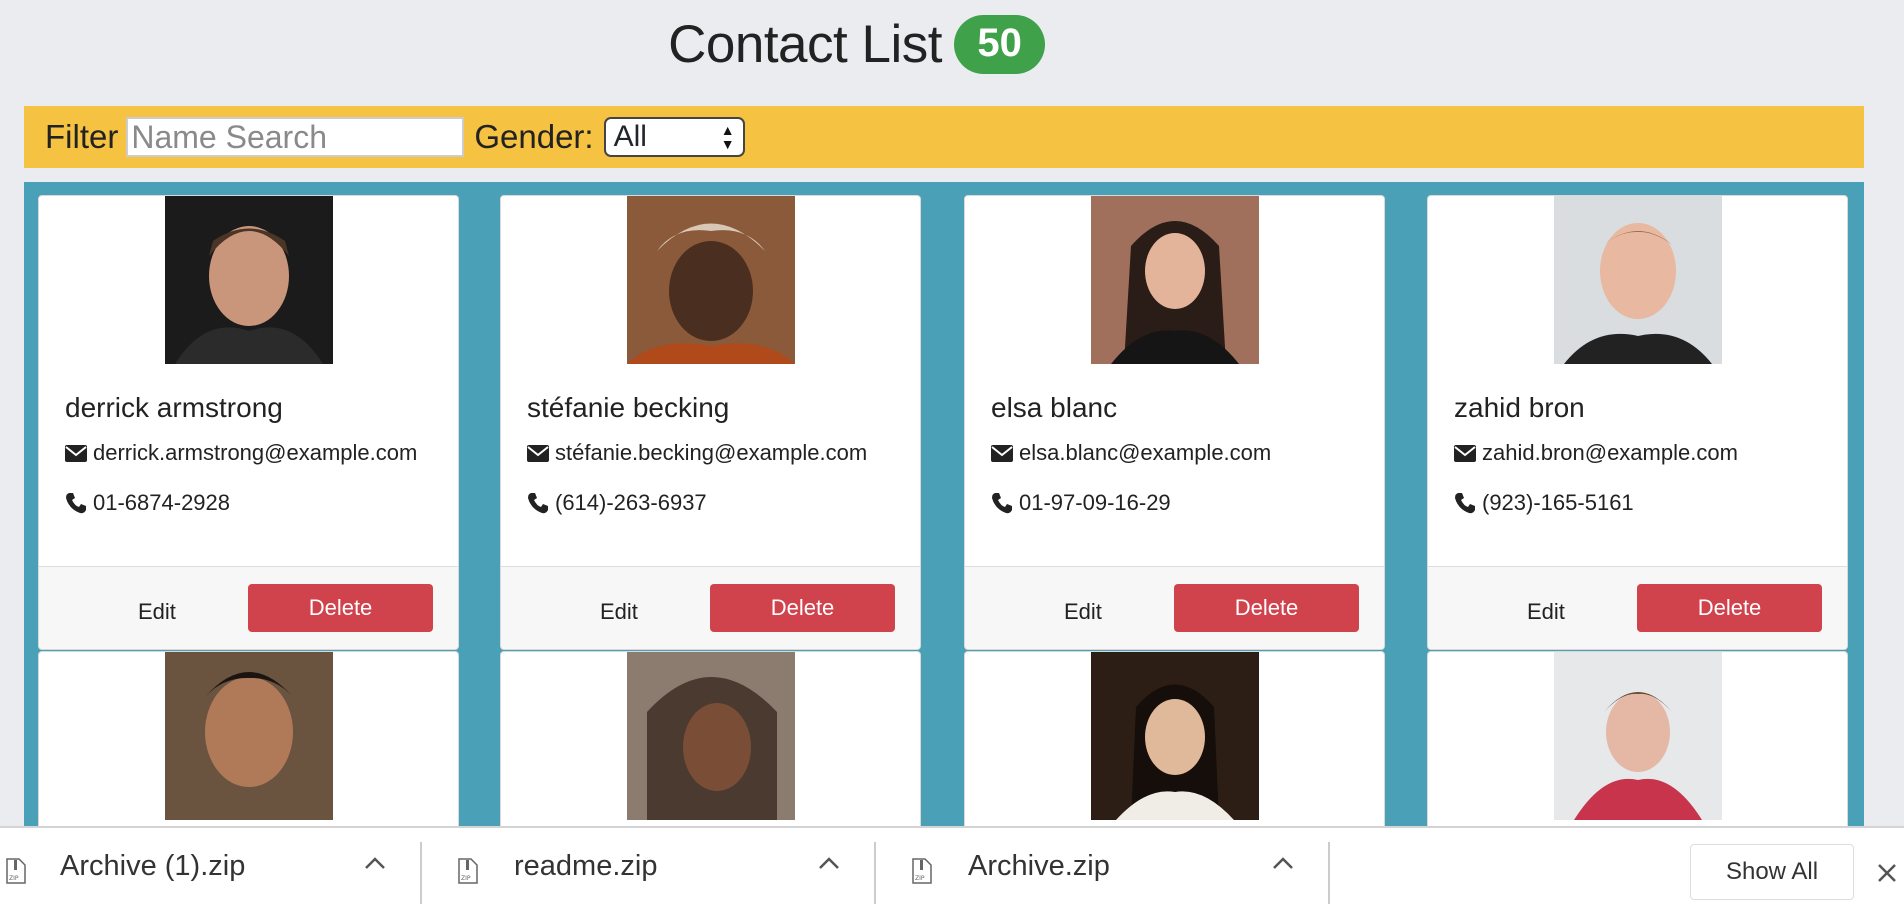 The height and width of the screenshot is (904, 1904). Describe the element at coordinates (1329, 873) in the screenshot. I see `divider` at that location.